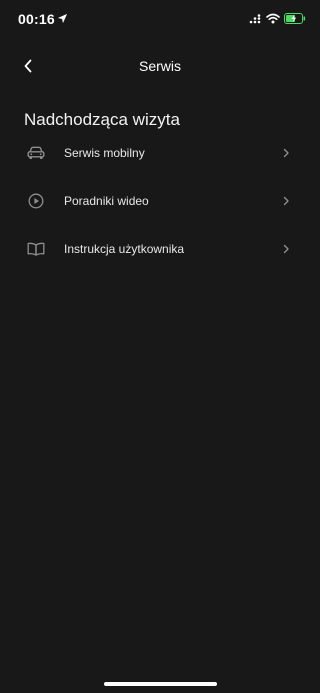  Describe the element at coordinates (36, 249) in the screenshot. I see `book-icon` at that location.